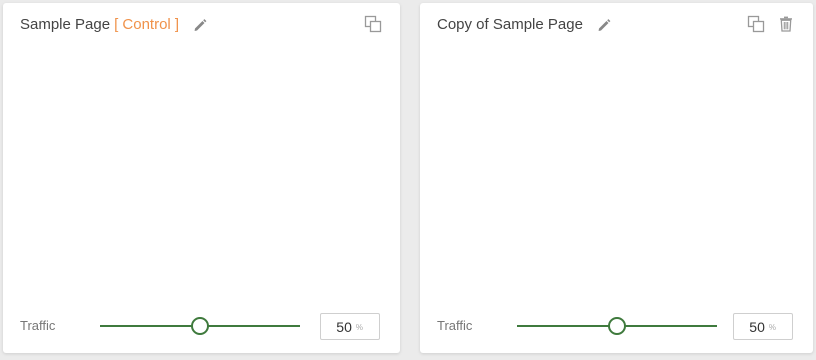  Describe the element at coordinates (510, 24) in the screenshot. I see `variant-title: Copy of Sample Page` at that location.